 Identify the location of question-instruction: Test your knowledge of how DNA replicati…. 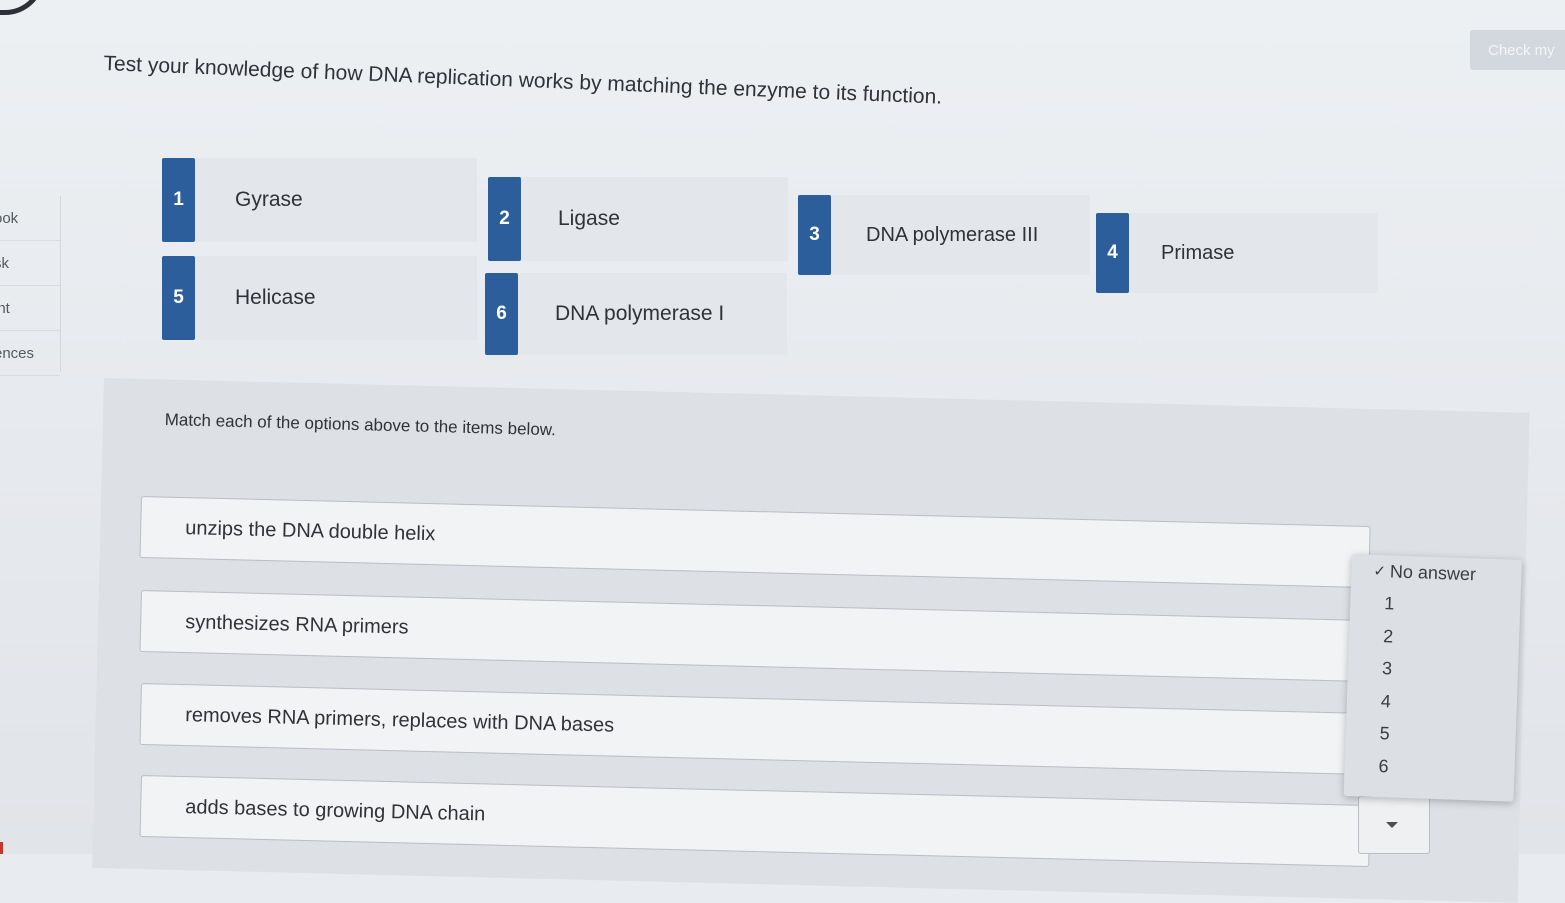
(523, 80).